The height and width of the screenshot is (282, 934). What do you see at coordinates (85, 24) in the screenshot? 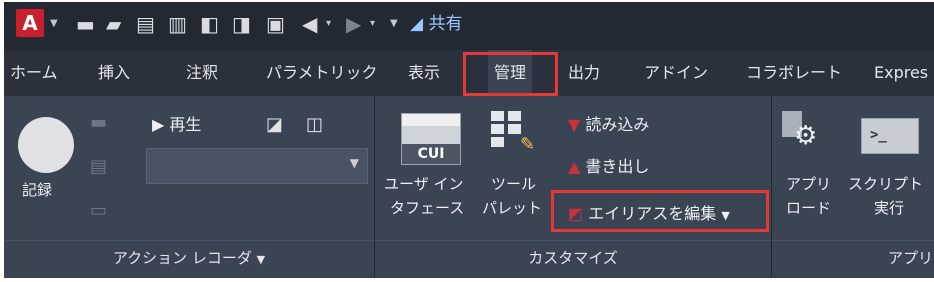
I see `new-icon: ▬` at bounding box center [85, 24].